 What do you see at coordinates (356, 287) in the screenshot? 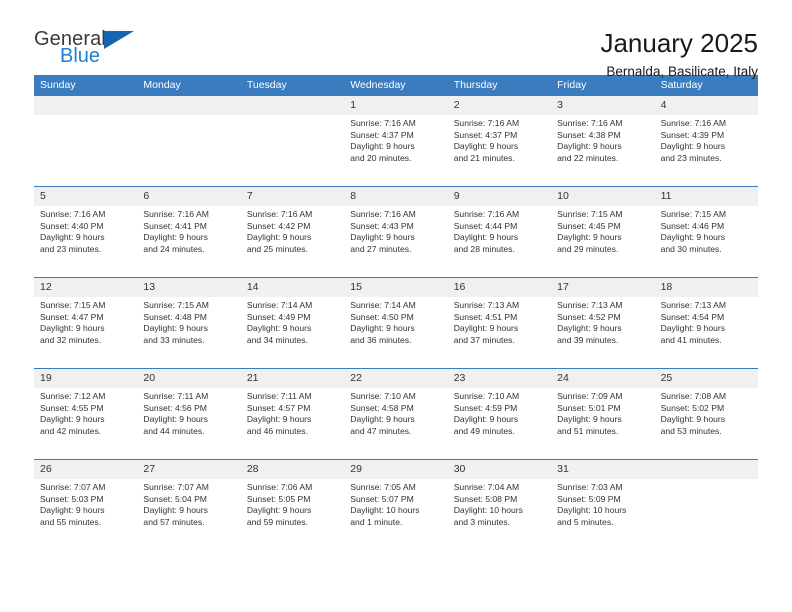
I see `day-number: 15` at bounding box center [356, 287].